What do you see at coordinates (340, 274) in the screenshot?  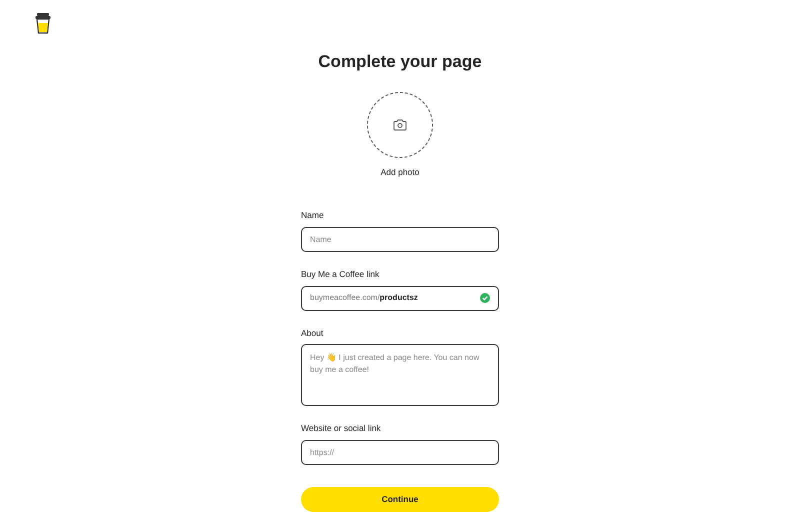 I see `field-label: Buy Me a Coffee link` at bounding box center [340, 274].